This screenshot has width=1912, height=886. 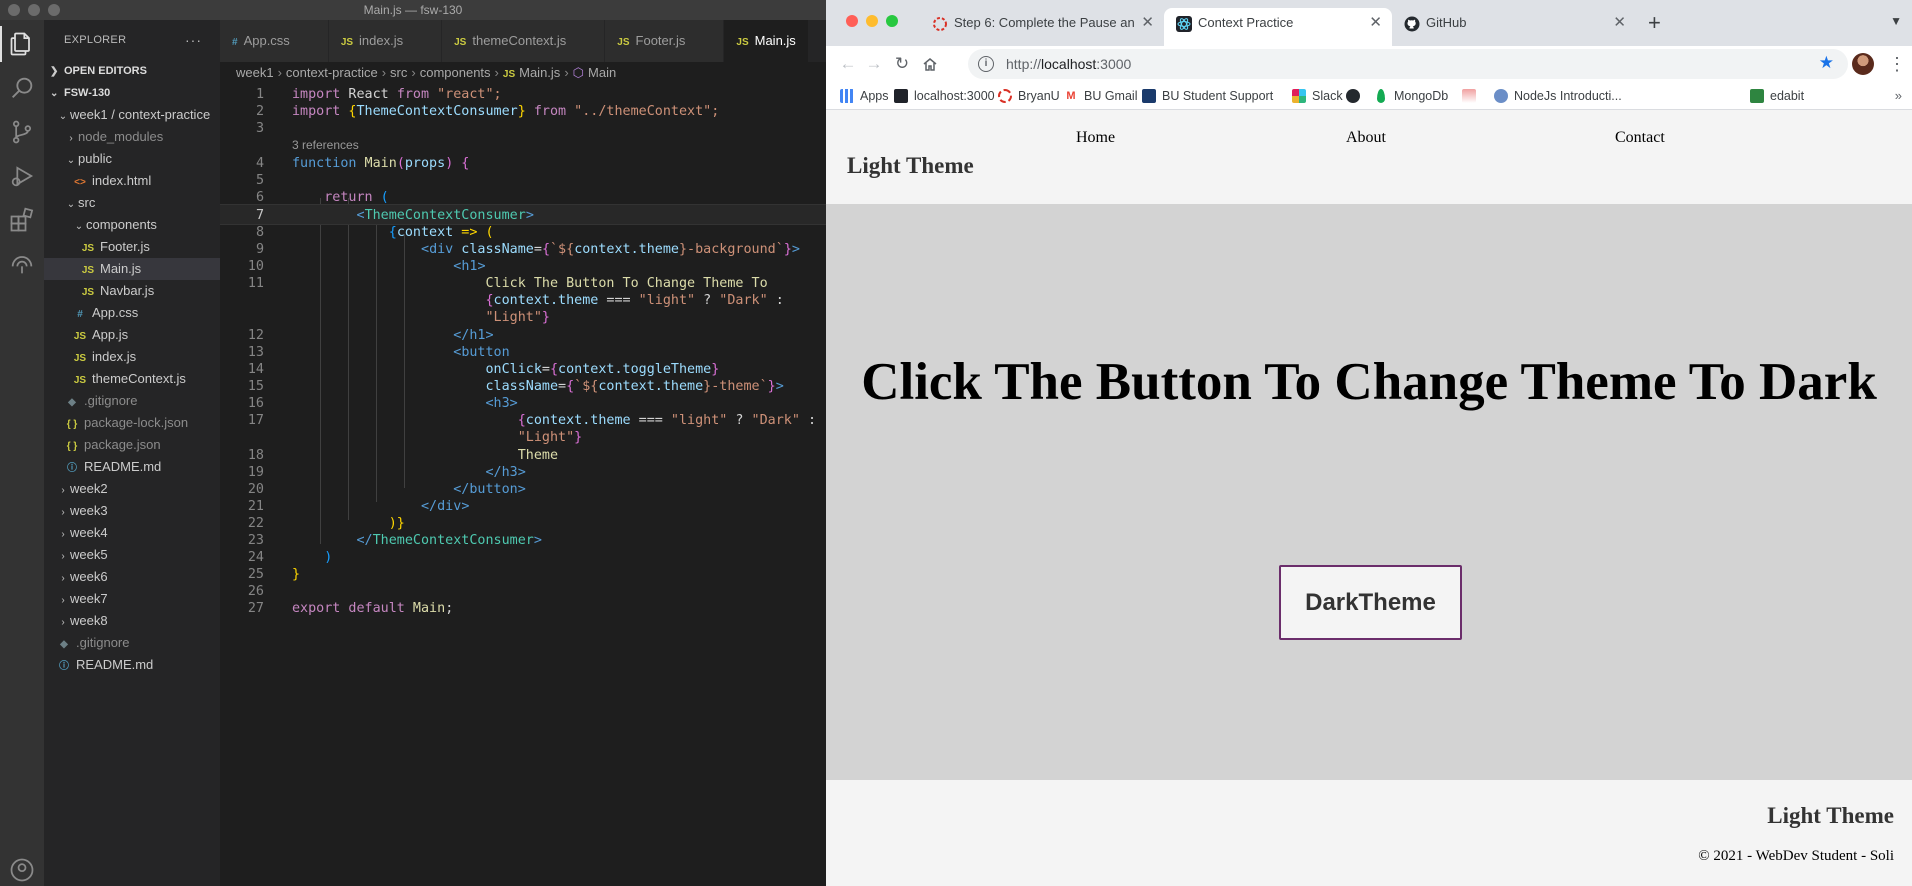 What do you see at coordinates (1826, 63) in the screenshot?
I see `bookmark-star-icon: ★` at bounding box center [1826, 63].